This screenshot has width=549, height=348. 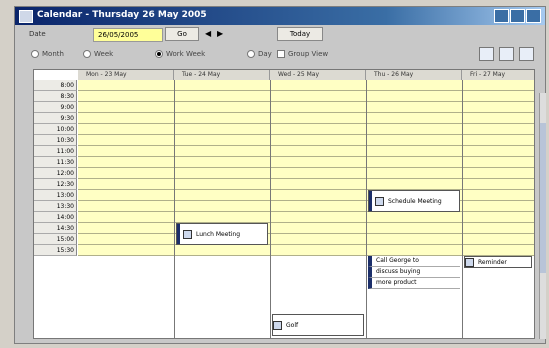 I want to click on date-input: 26/05/2005, so click(x=128, y=35).